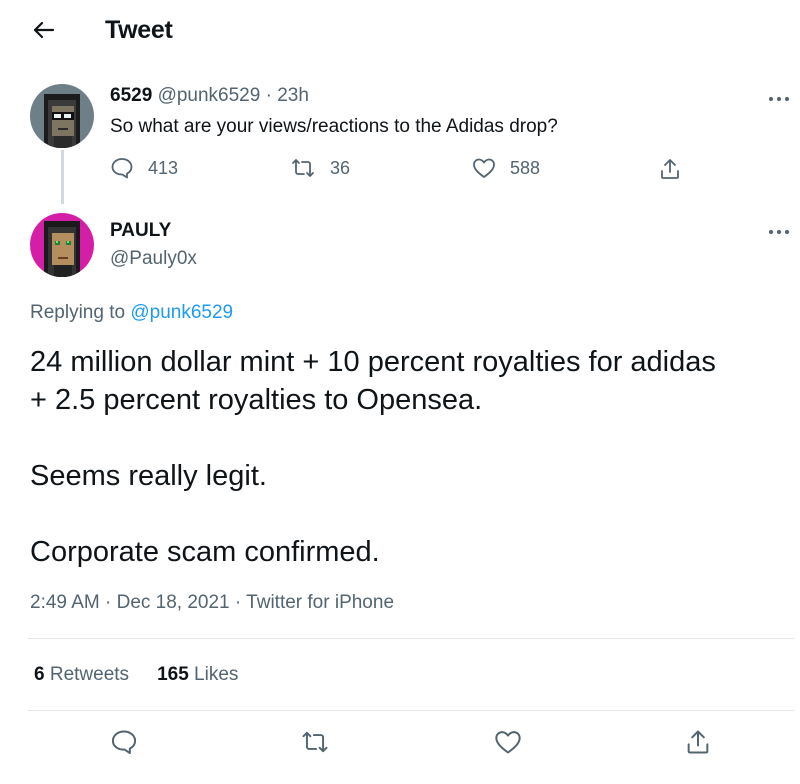 The image size is (800, 784). I want to click on thread-connector, so click(62, 177).